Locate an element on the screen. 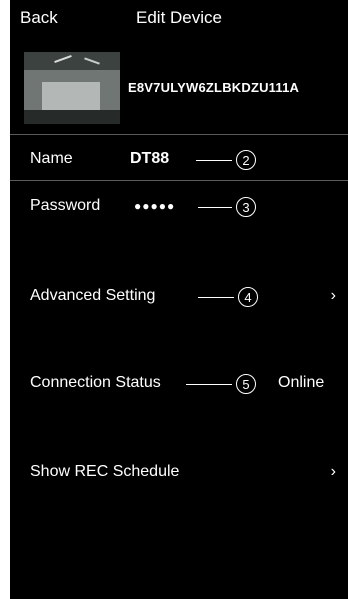 The width and height of the screenshot is (348, 599). password-value: ●●●●● is located at coordinates (154, 206).